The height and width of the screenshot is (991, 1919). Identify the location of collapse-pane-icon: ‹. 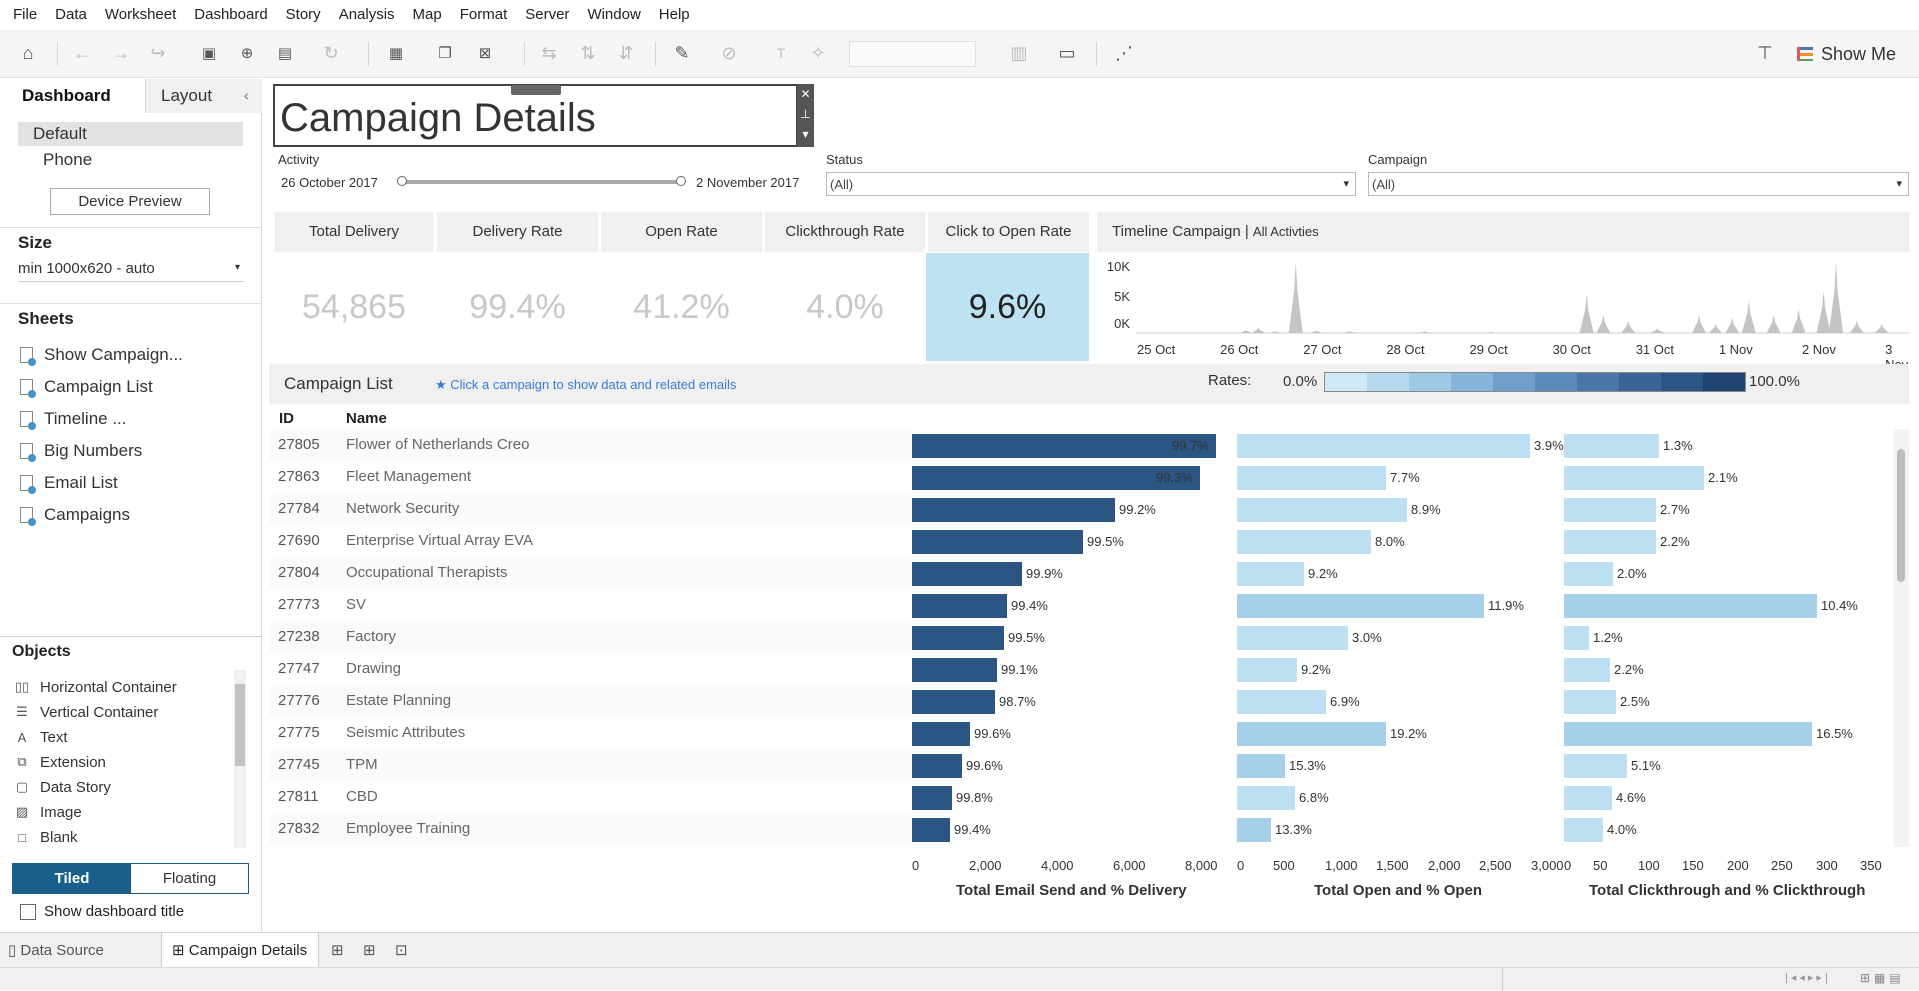
(246, 95).